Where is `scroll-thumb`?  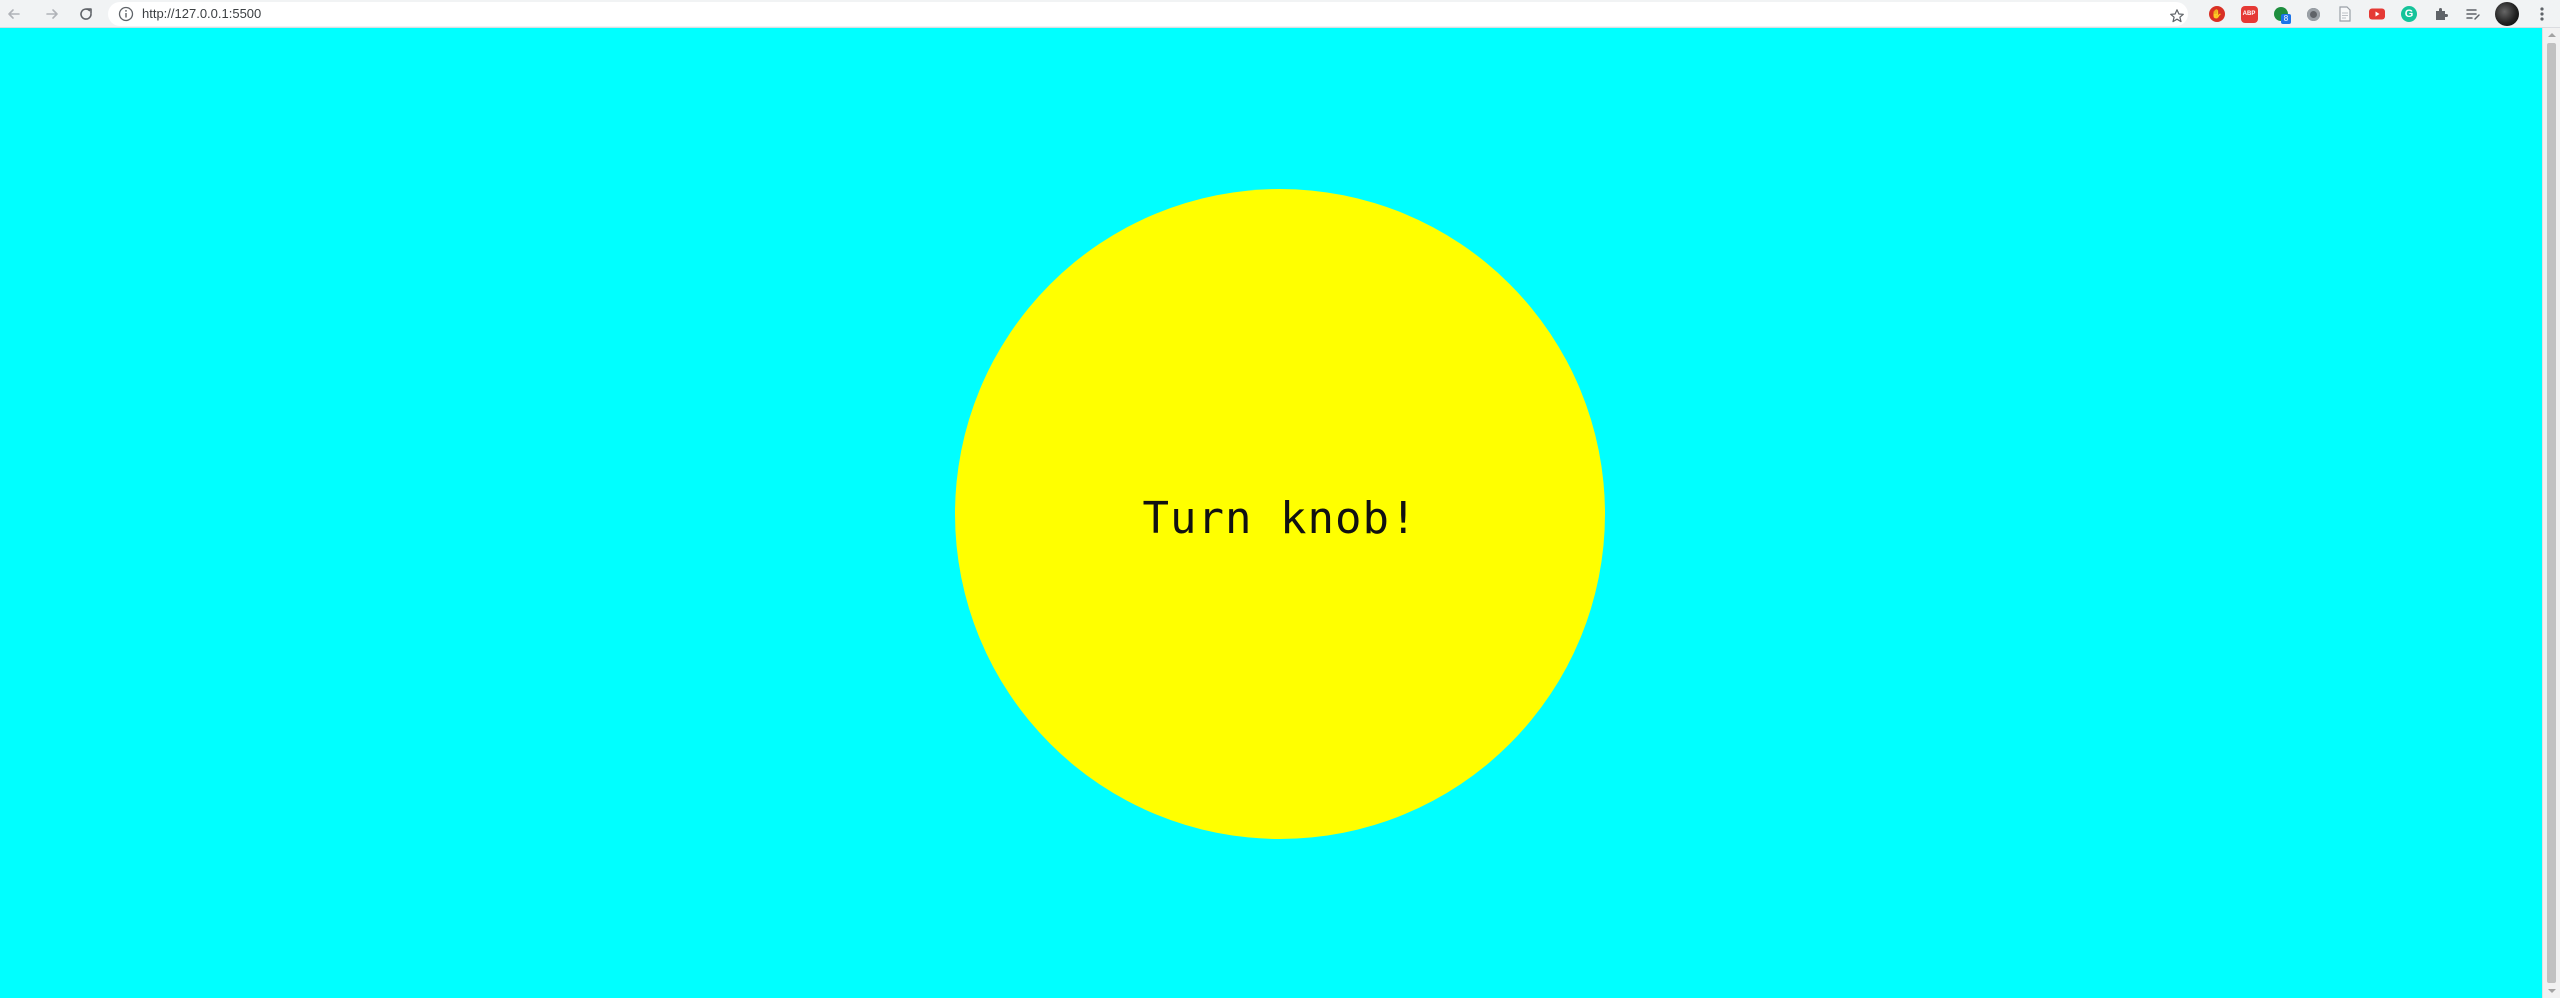 scroll-thumb is located at coordinates (2551, 513).